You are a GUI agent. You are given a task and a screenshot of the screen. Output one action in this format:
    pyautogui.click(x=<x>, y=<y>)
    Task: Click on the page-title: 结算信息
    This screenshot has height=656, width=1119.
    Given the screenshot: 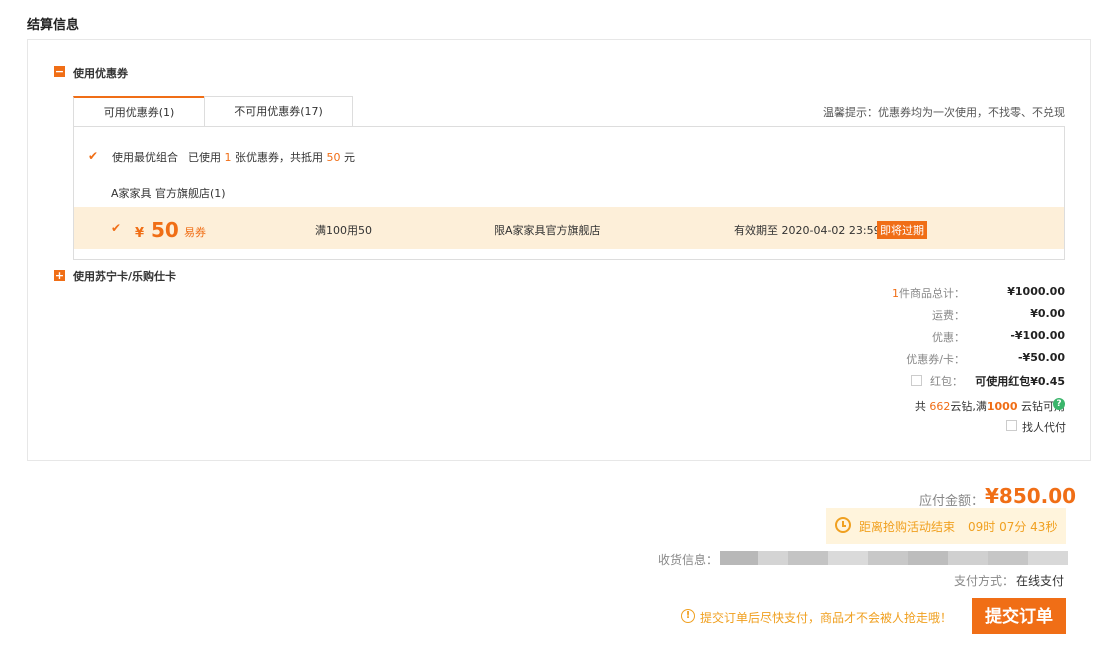 What is the action you would take?
    pyautogui.click(x=53, y=25)
    